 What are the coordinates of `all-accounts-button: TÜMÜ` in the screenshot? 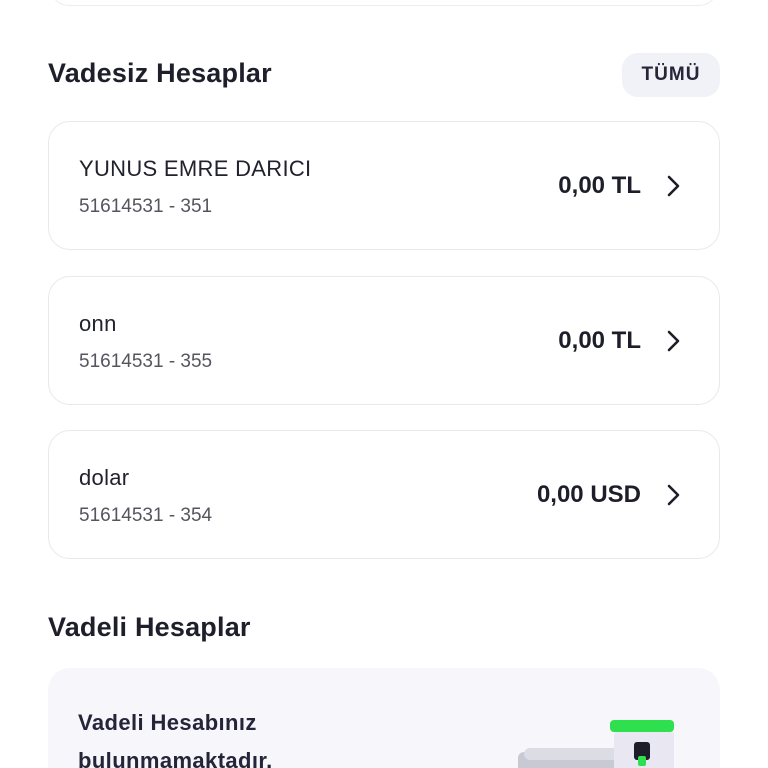 It's located at (671, 75).